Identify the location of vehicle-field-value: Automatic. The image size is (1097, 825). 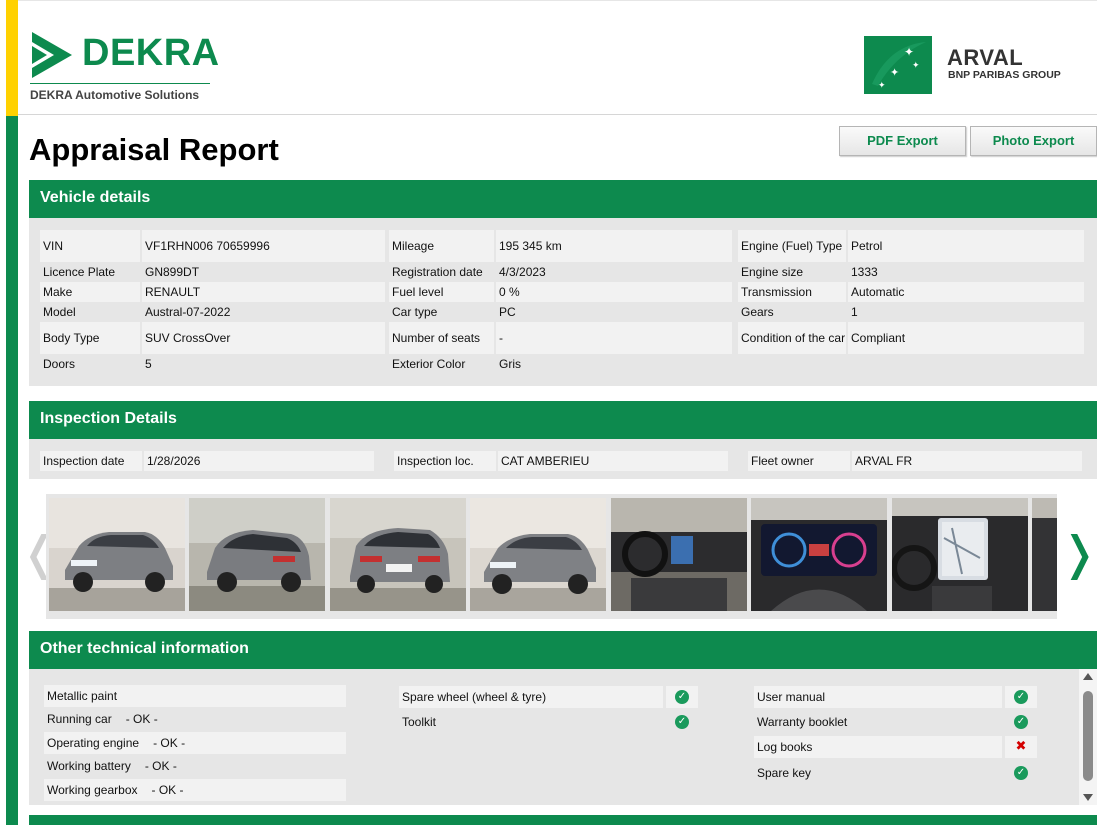
(966, 292).